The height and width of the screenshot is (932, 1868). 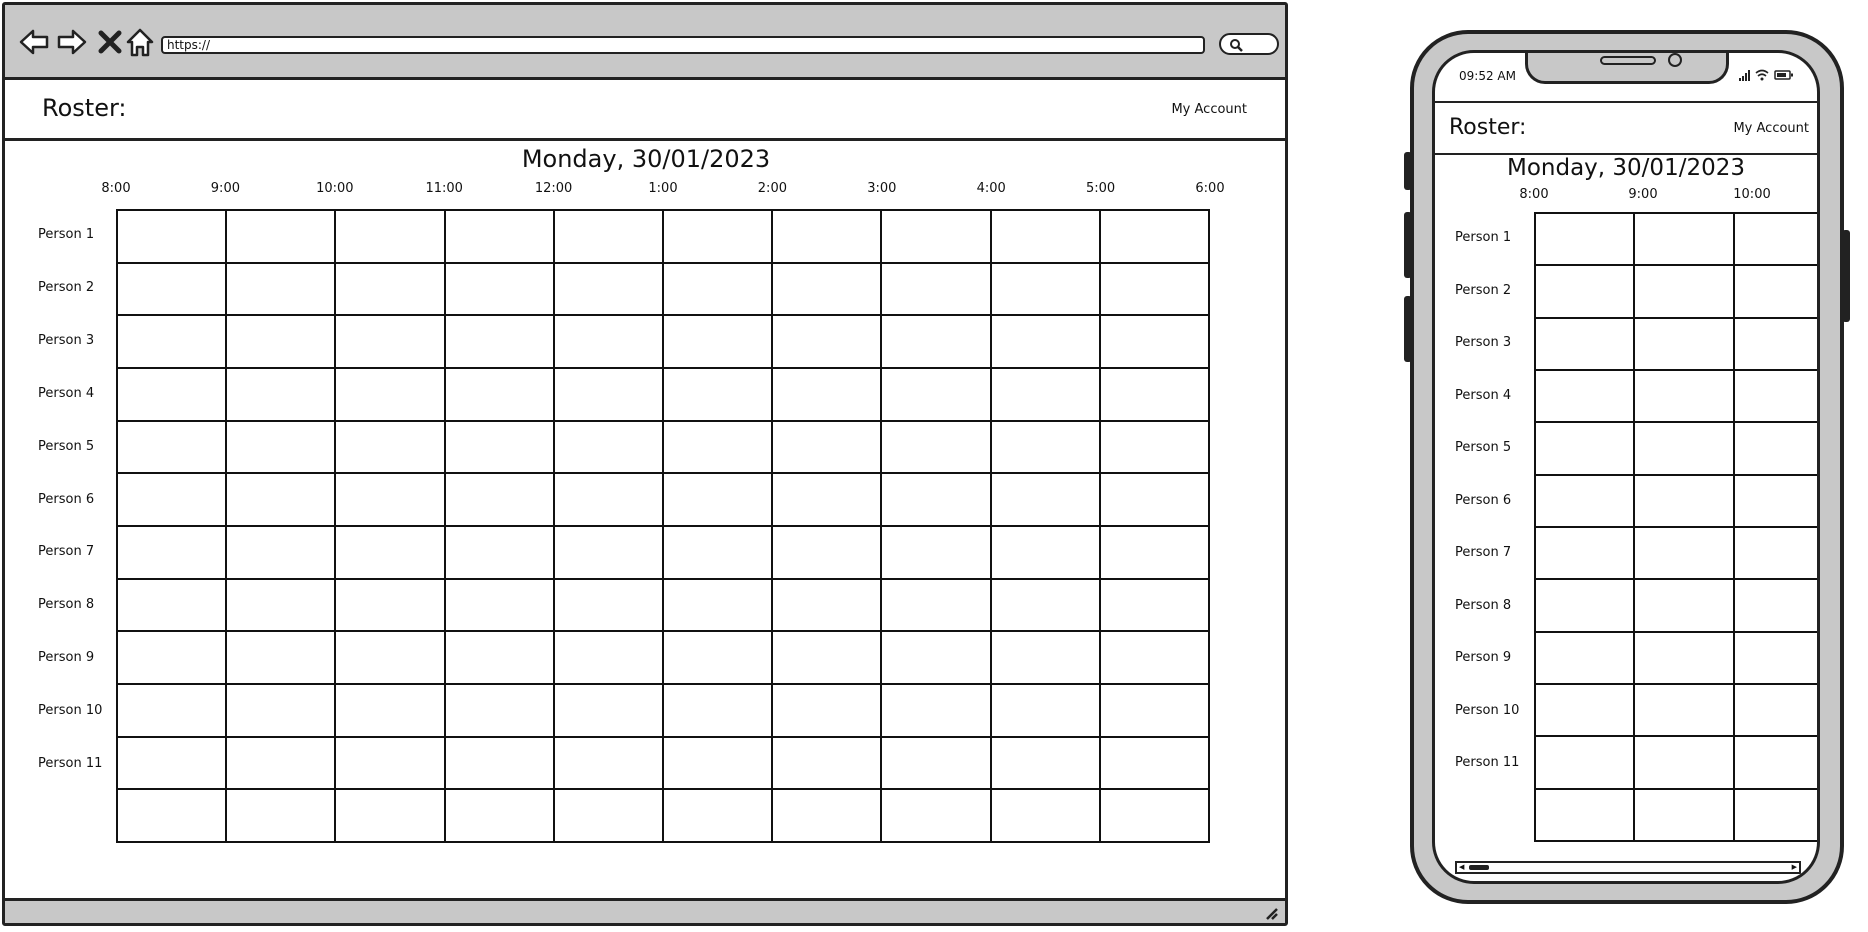 I want to click on my-account-link: My Account, so click(x=1209, y=109).